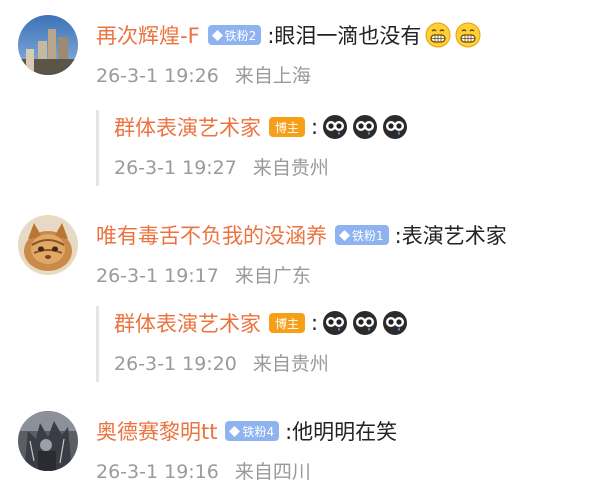 The width and height of the screenshot is (600, 494). What do you see at coordinates (175, 168) in the screenshot?
I see `timestamp: 26-3-1 19:27` at bounding box center [175, 168].